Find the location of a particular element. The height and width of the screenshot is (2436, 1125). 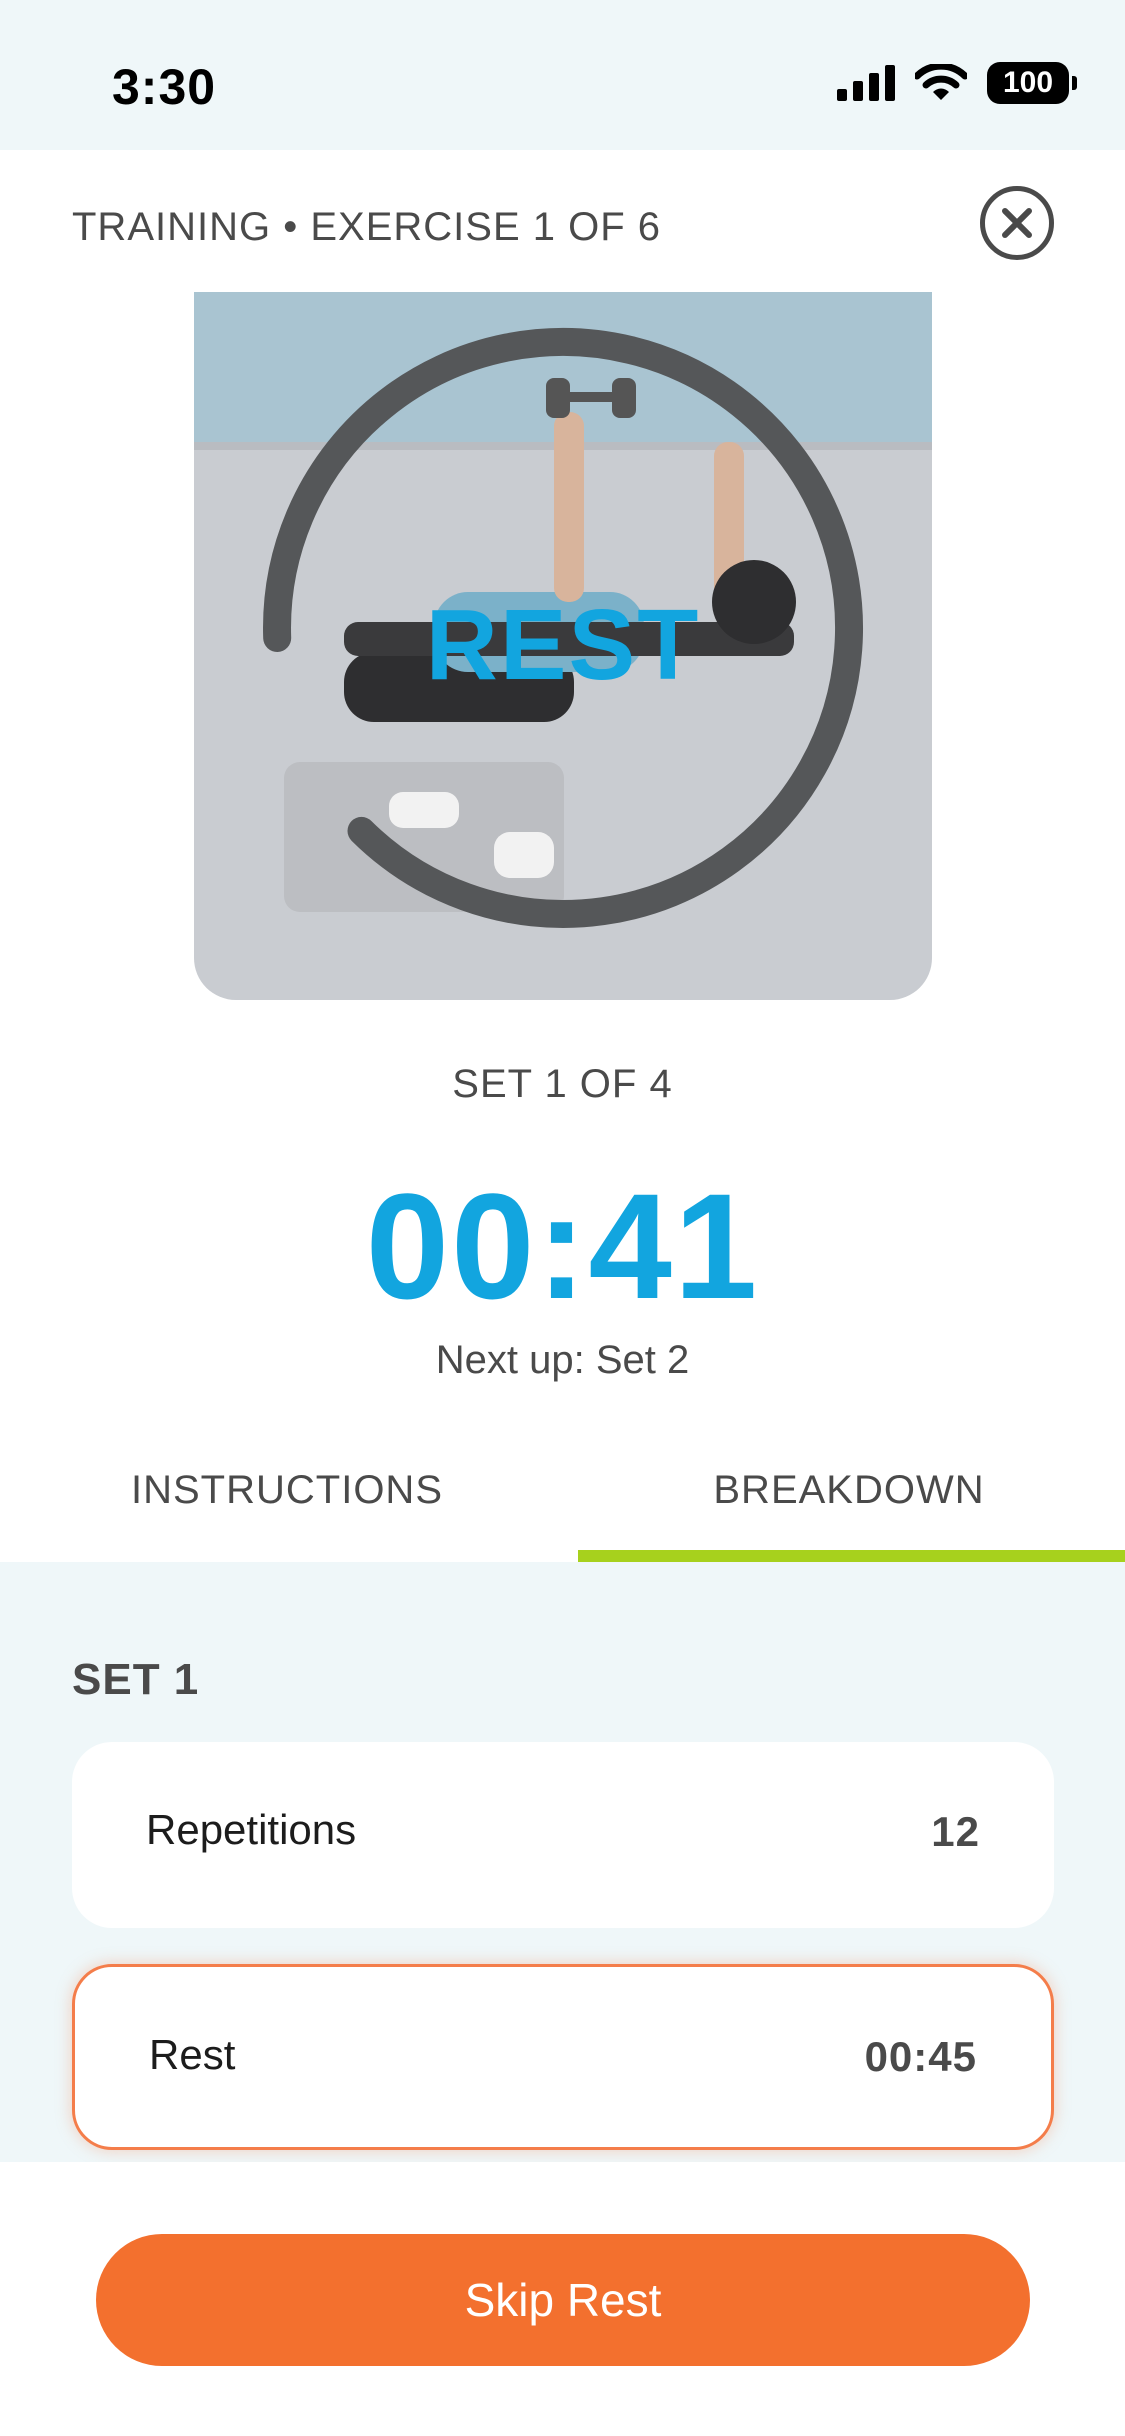

rest-overlay-label: REST is located at coordinates (563, 645).